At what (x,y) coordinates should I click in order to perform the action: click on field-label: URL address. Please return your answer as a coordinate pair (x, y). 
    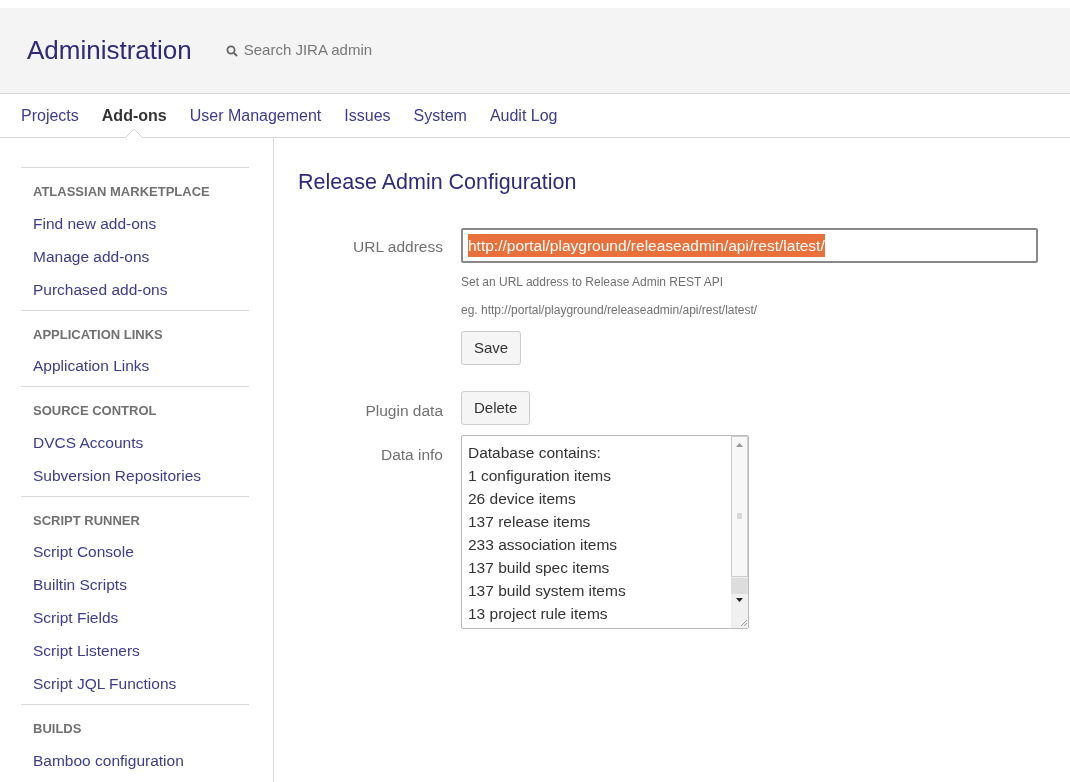
    Looking at the image, I should click on (397, 247).